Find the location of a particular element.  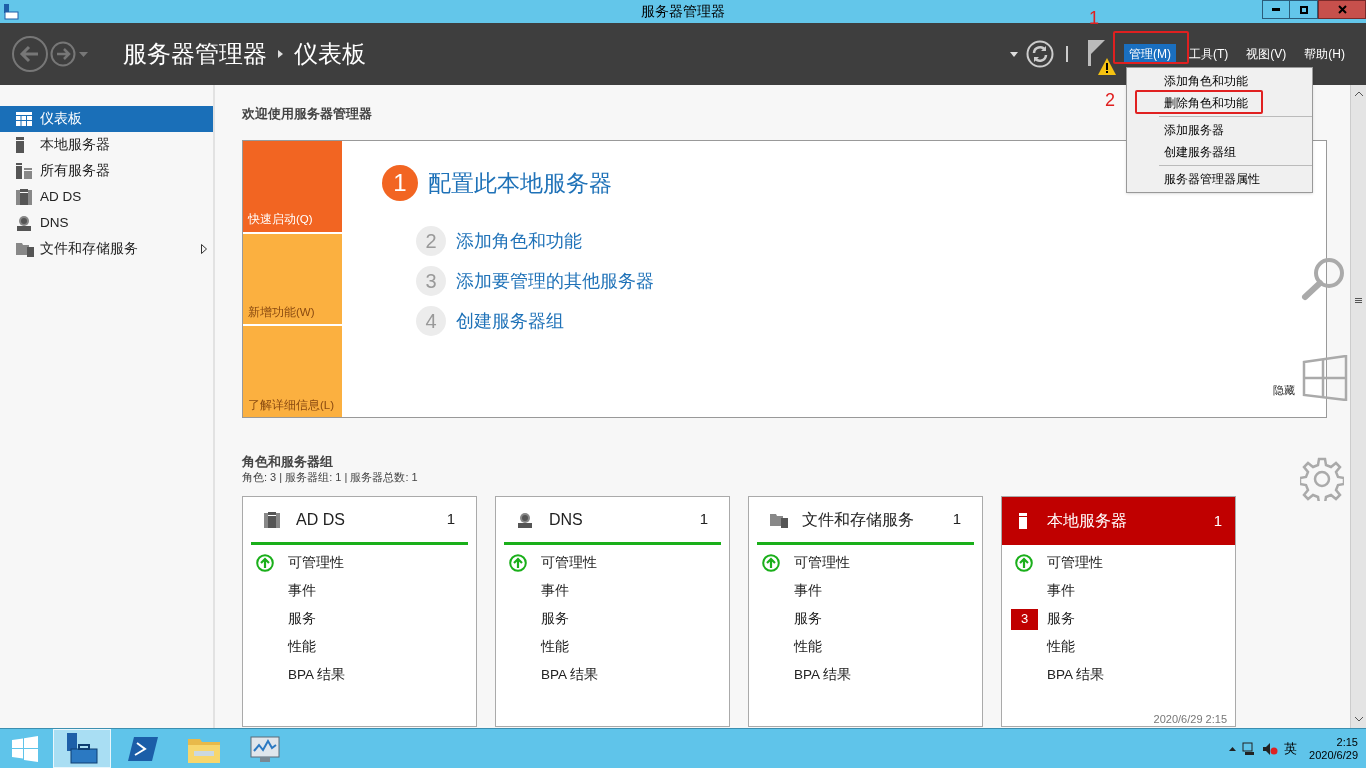

card-title: AD DS is located at coordinates (320, 519).